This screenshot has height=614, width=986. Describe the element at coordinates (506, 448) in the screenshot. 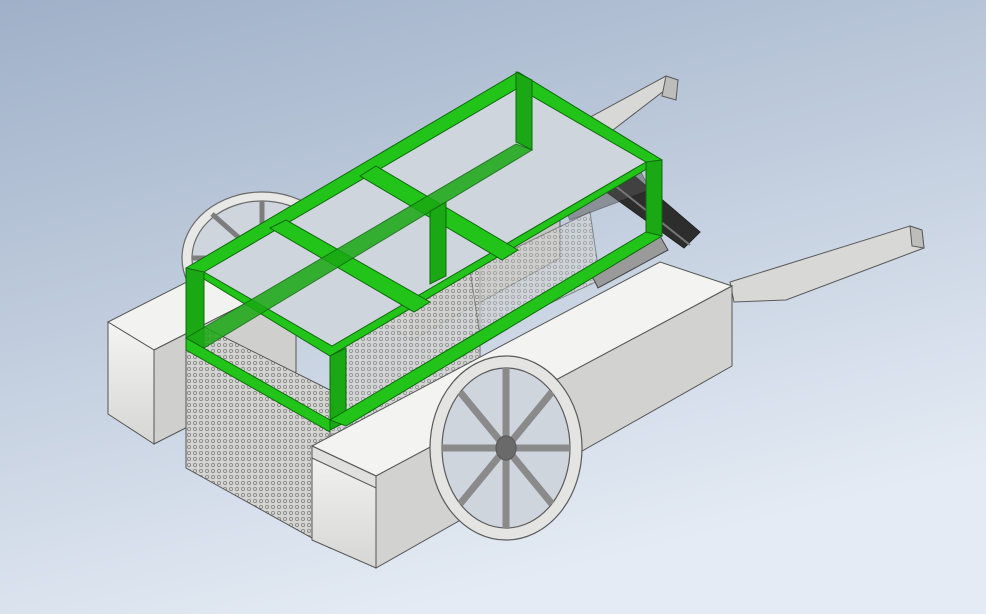

I see `front-wheel` at that location.